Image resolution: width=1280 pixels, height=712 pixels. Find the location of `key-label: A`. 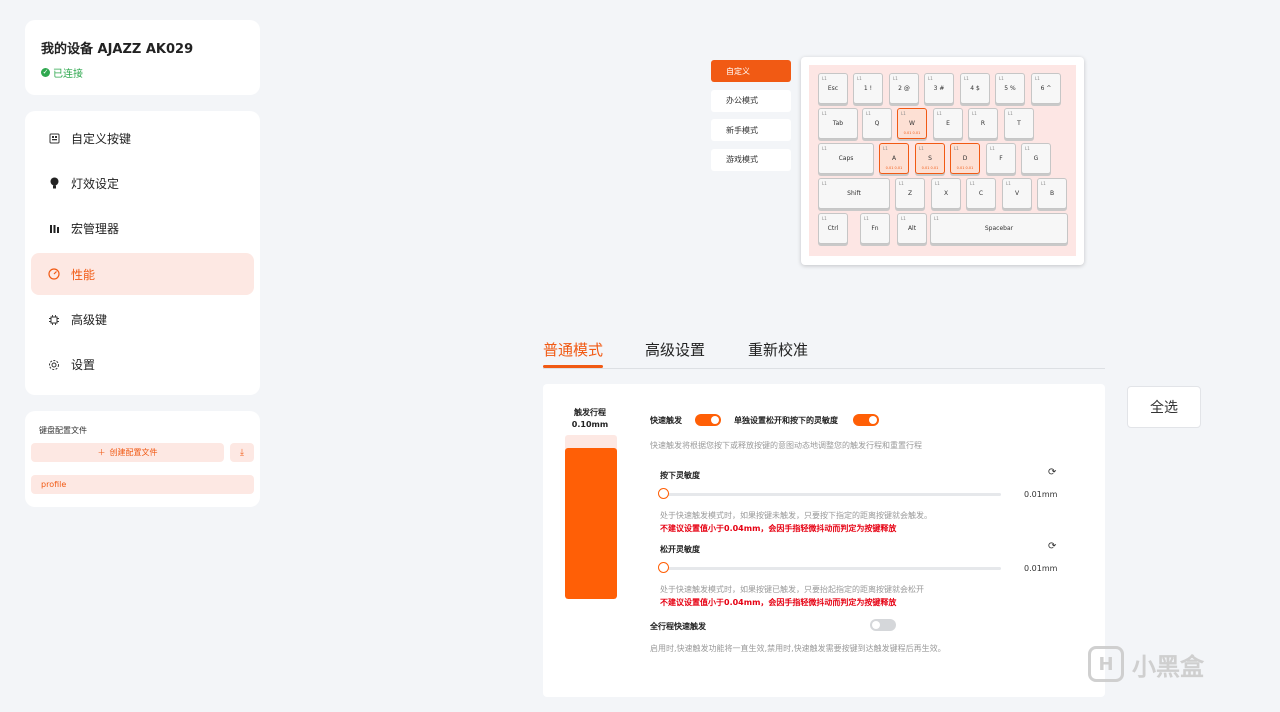

key-label: A is located at coordinates (894, 158).